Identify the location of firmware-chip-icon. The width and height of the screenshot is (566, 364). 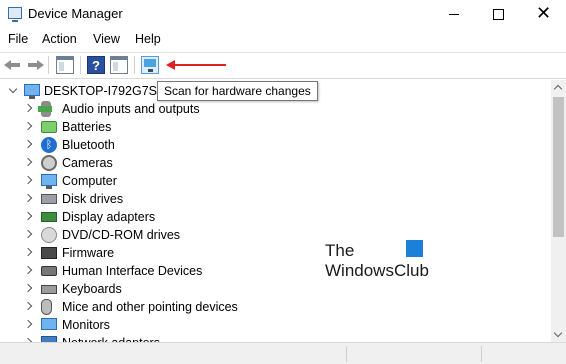
(49, 253).